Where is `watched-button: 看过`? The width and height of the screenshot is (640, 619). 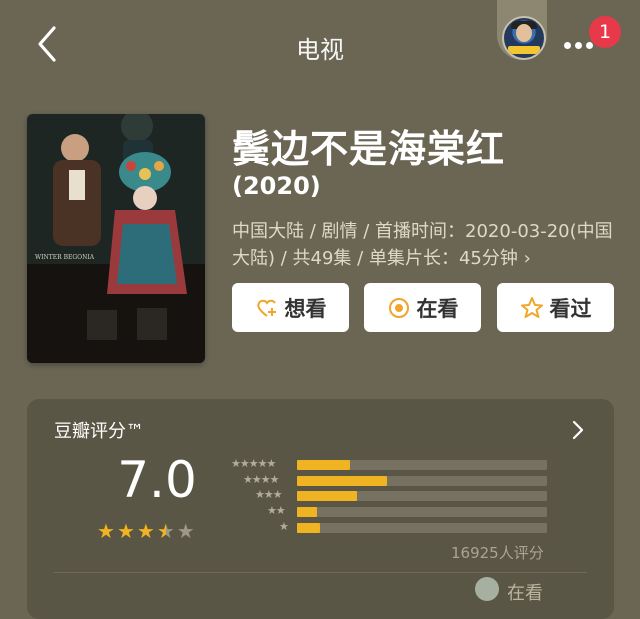
watched-button: 看过 is located at coordinates (555, 307).